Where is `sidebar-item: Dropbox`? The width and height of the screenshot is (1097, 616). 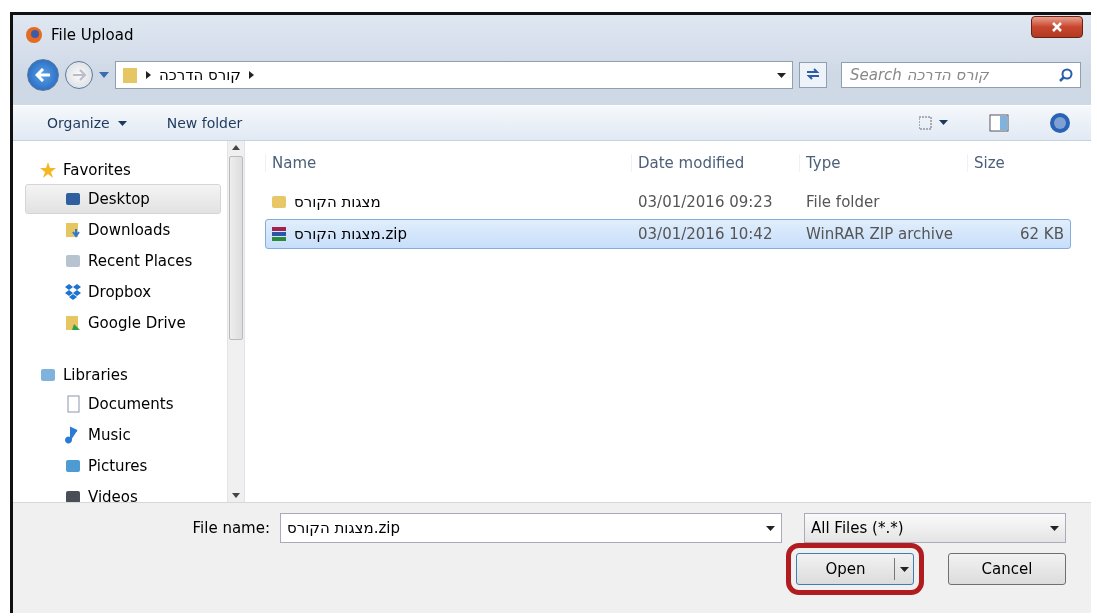 sidebar-item: Dropbox is located at coordinates (123, 292).